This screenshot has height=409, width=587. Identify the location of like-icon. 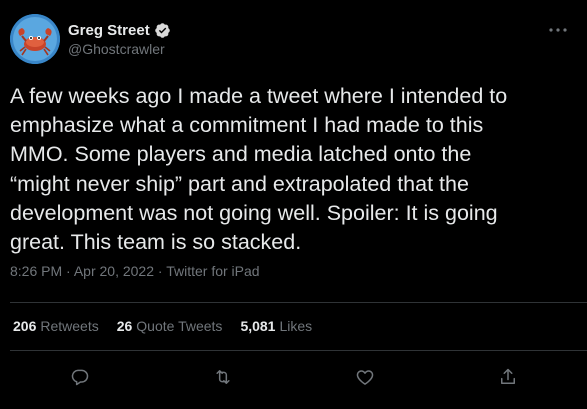
(365, 377).